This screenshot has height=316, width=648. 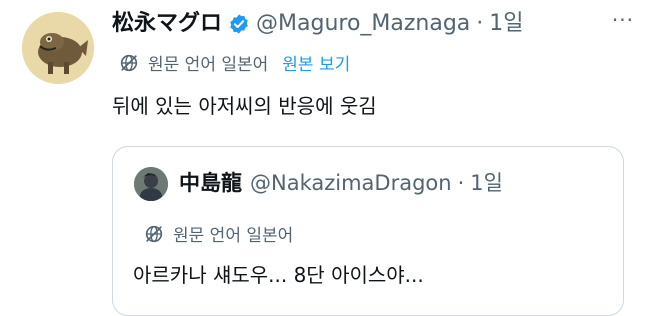 I want to click on quoted-tweet-timestamp: 1일, so click(x=486, y=183).